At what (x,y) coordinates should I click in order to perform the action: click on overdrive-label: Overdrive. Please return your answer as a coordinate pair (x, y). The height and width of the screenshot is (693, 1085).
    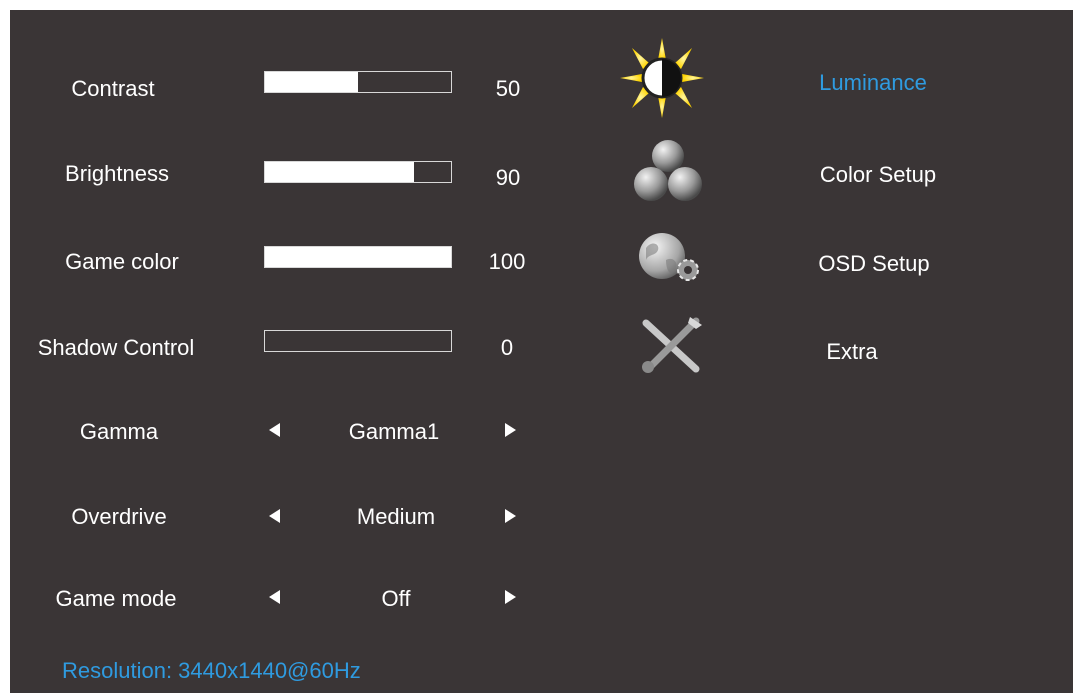
    Looking at the image, I should click on (119, 516).